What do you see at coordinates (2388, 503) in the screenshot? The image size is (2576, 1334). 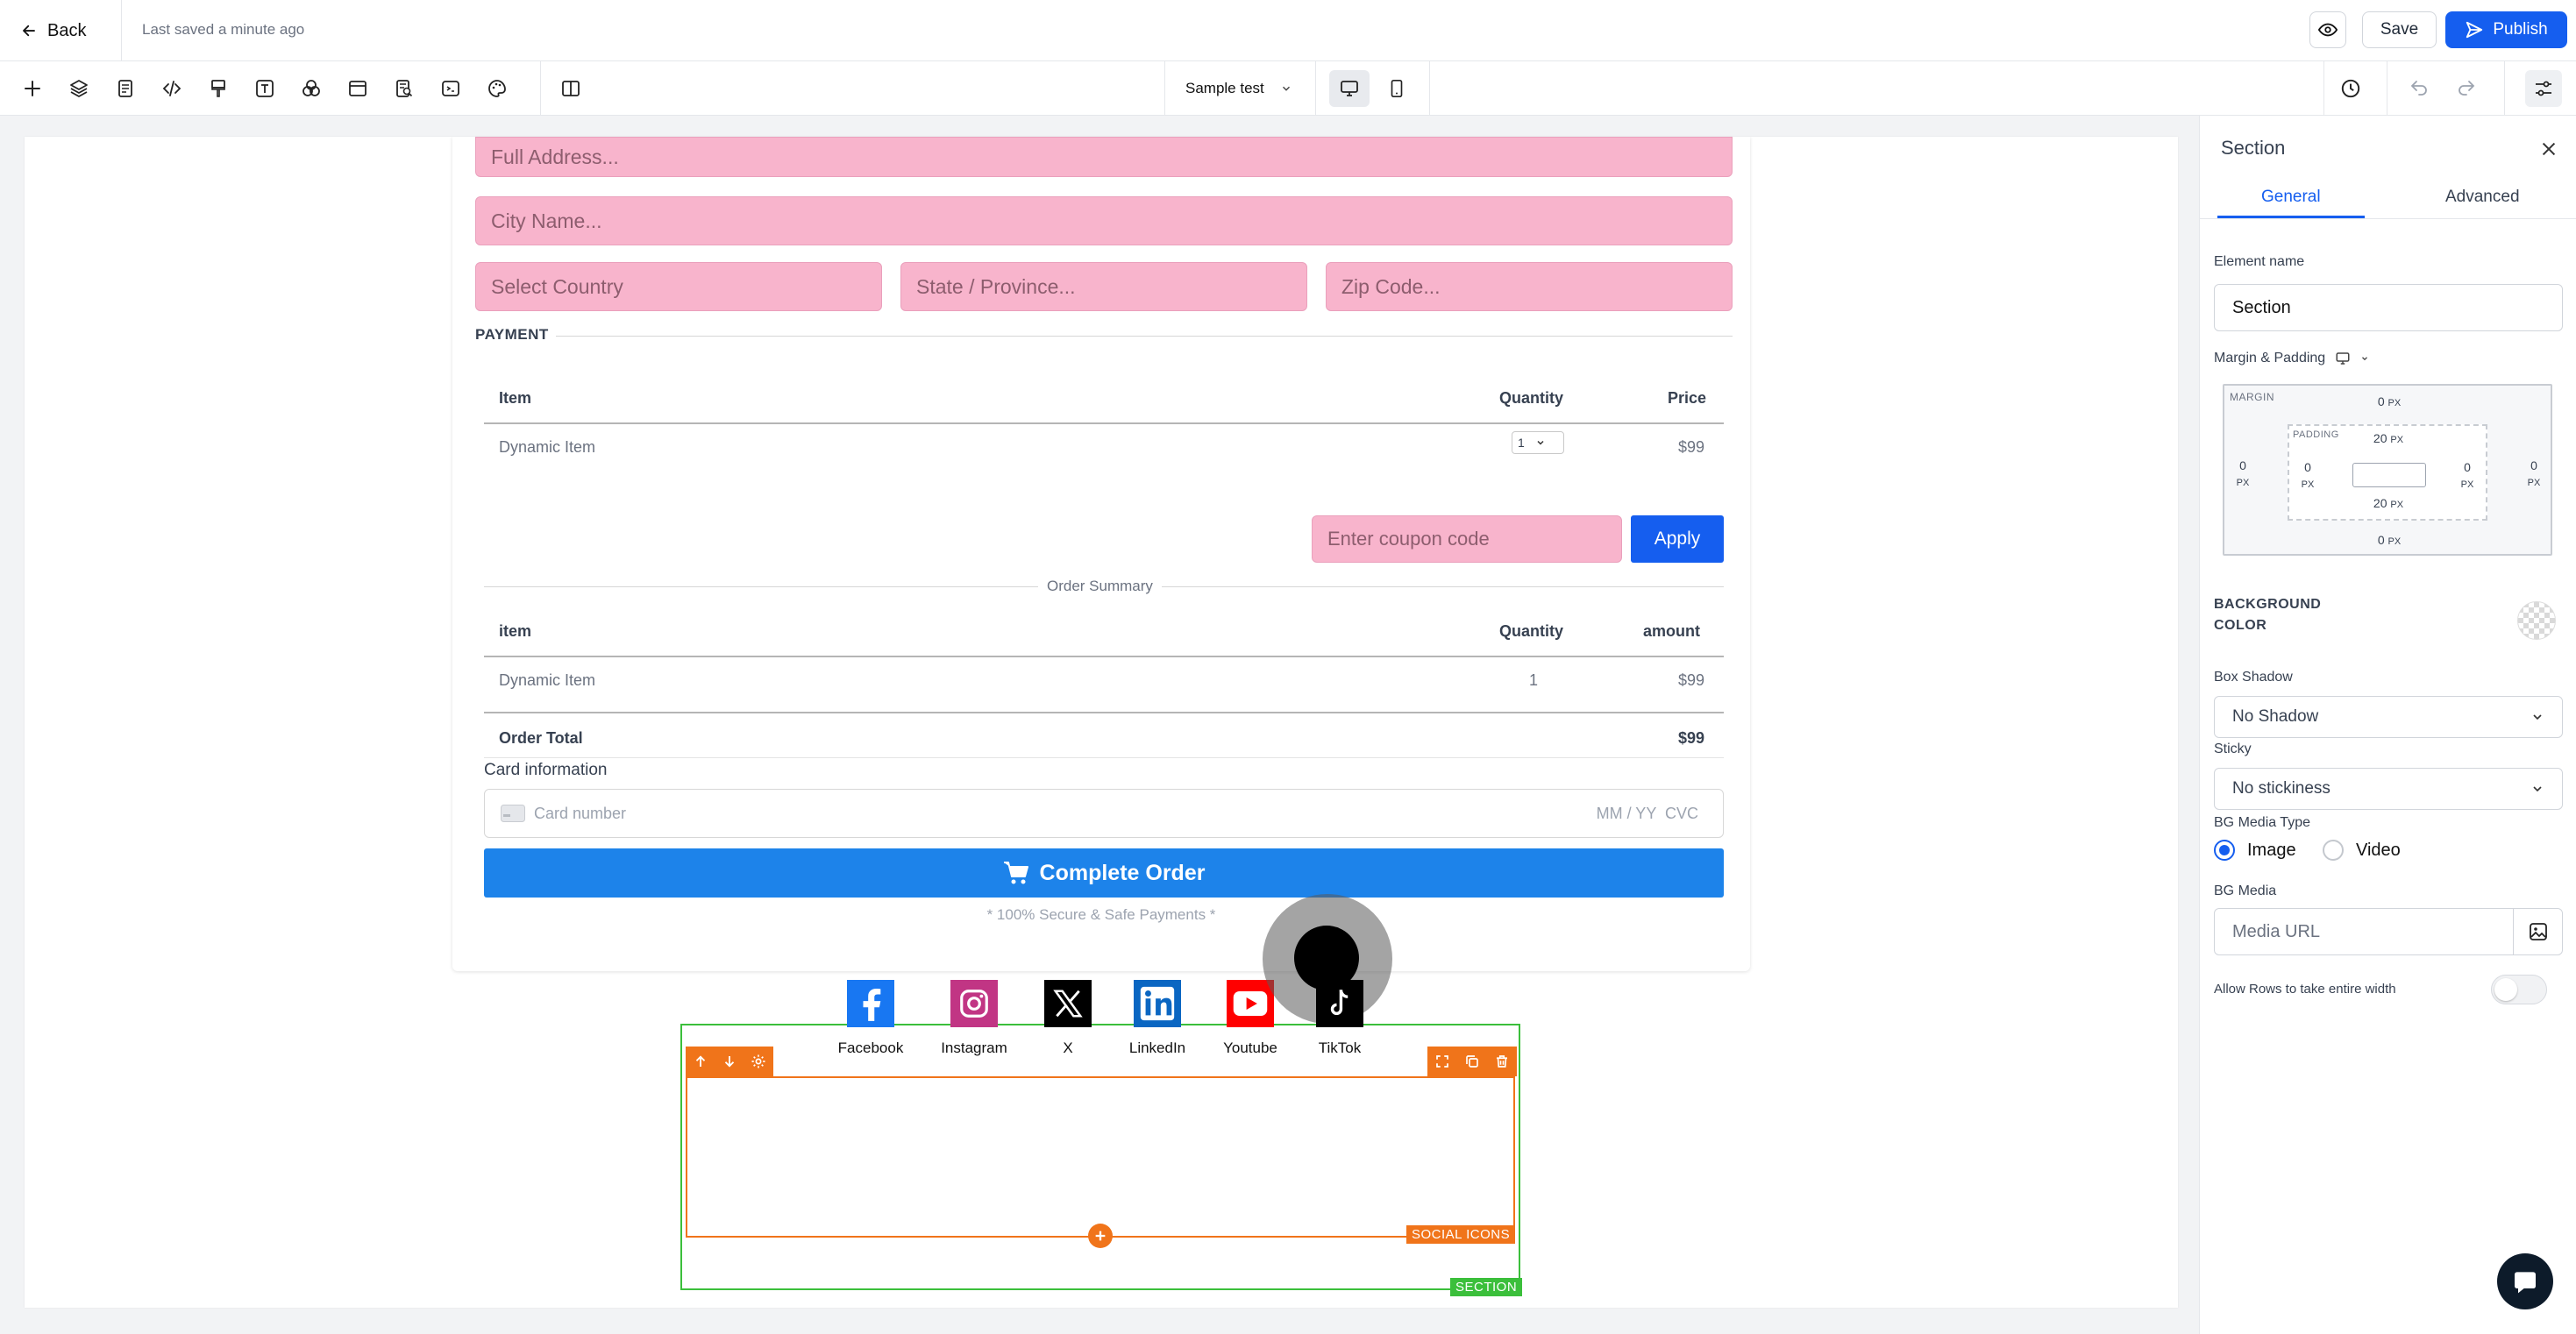 I see `padding-bottom: 20 PX` at bounding box center [2388, 503].